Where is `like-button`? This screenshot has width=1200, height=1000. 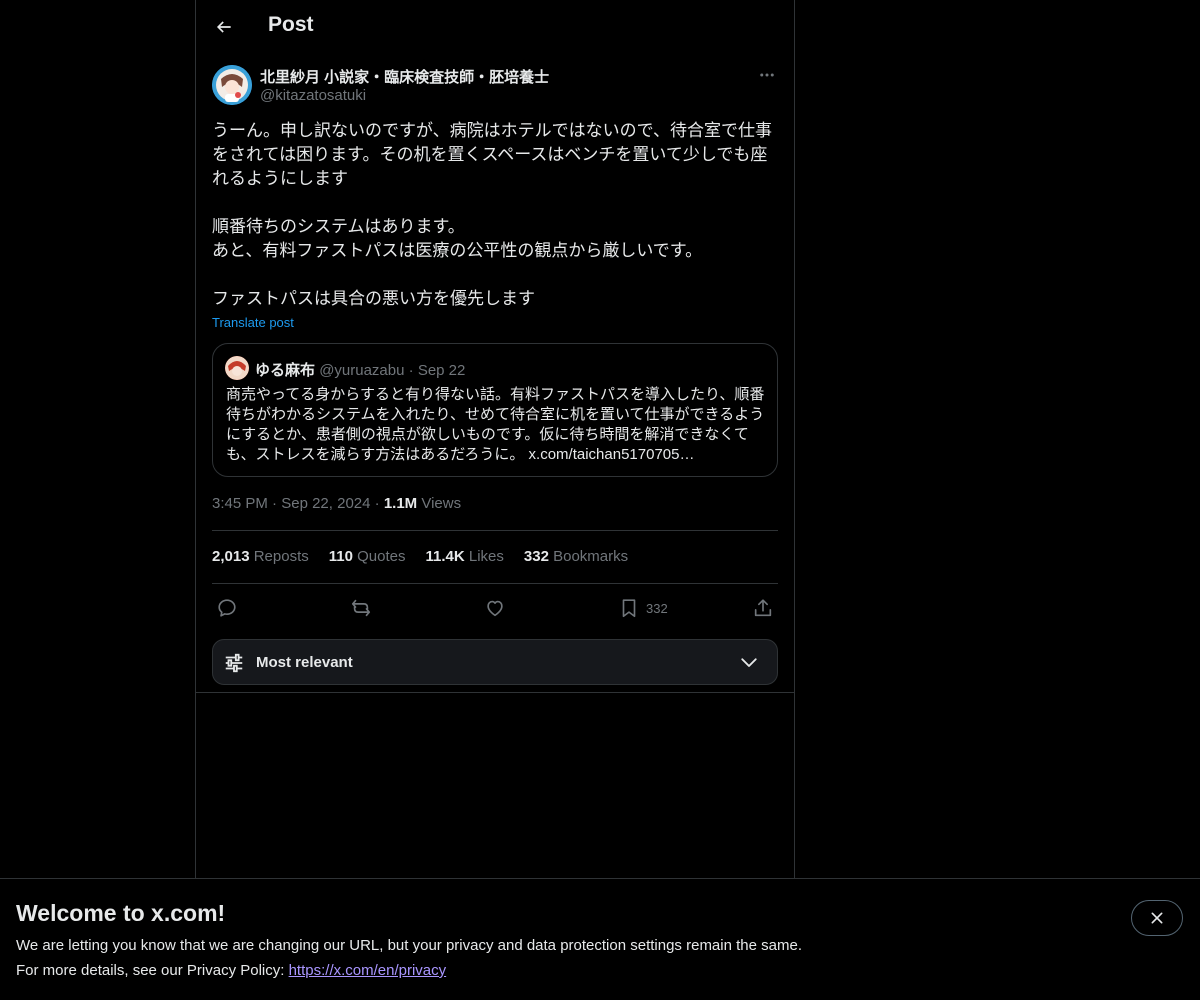 like-button is located at coordinates (495, 608).